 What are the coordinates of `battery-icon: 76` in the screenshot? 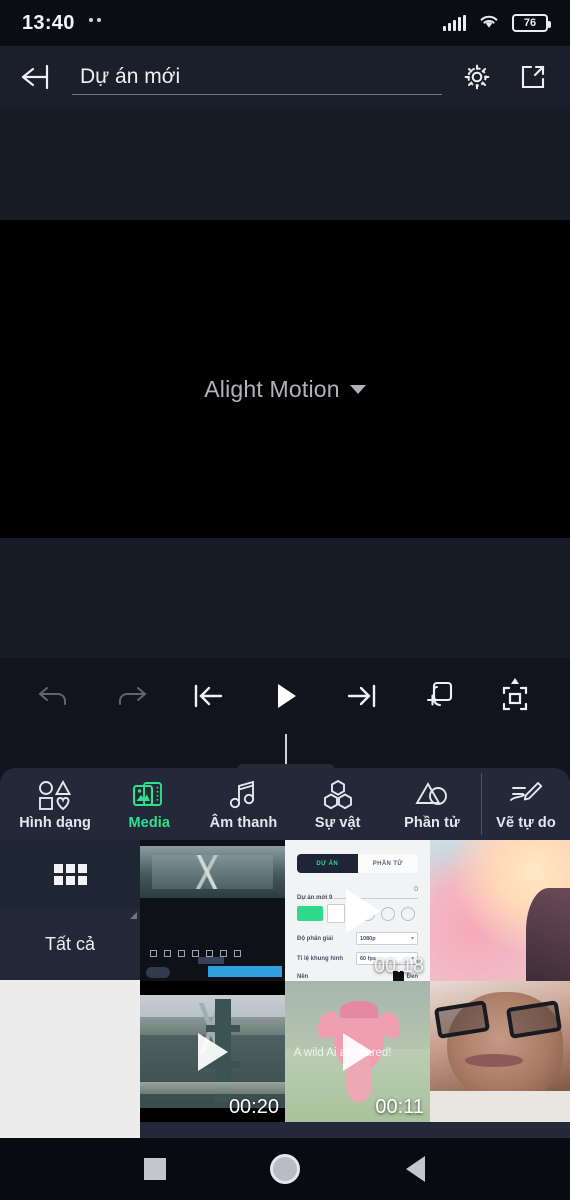 It's located at (531, 23).